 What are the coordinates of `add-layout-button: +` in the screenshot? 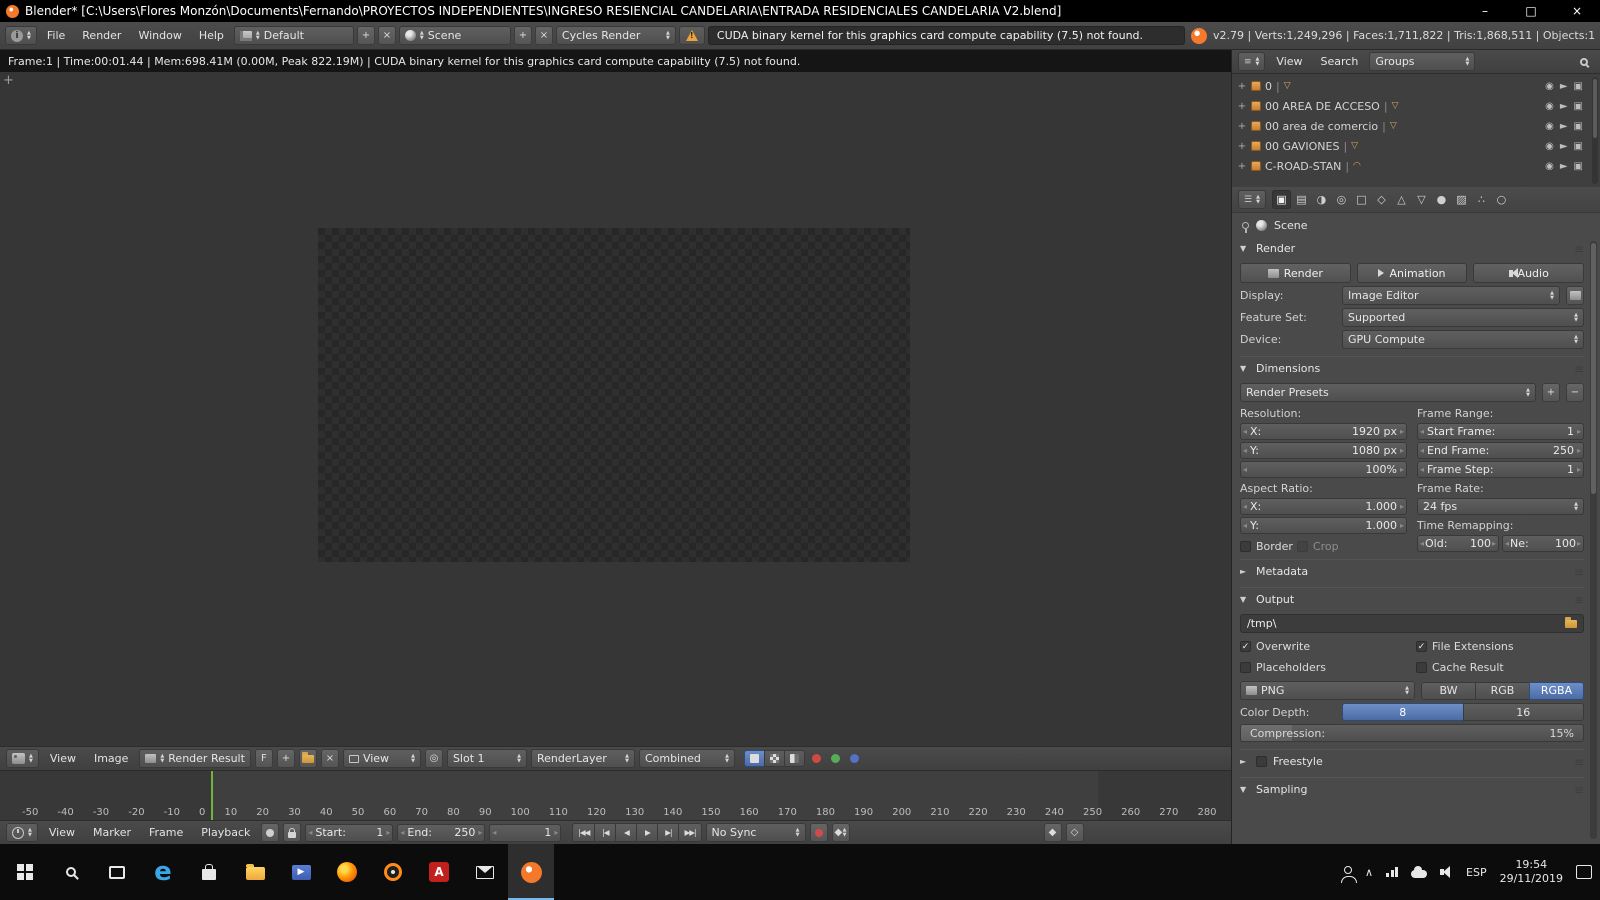 It's located at (365, 35).